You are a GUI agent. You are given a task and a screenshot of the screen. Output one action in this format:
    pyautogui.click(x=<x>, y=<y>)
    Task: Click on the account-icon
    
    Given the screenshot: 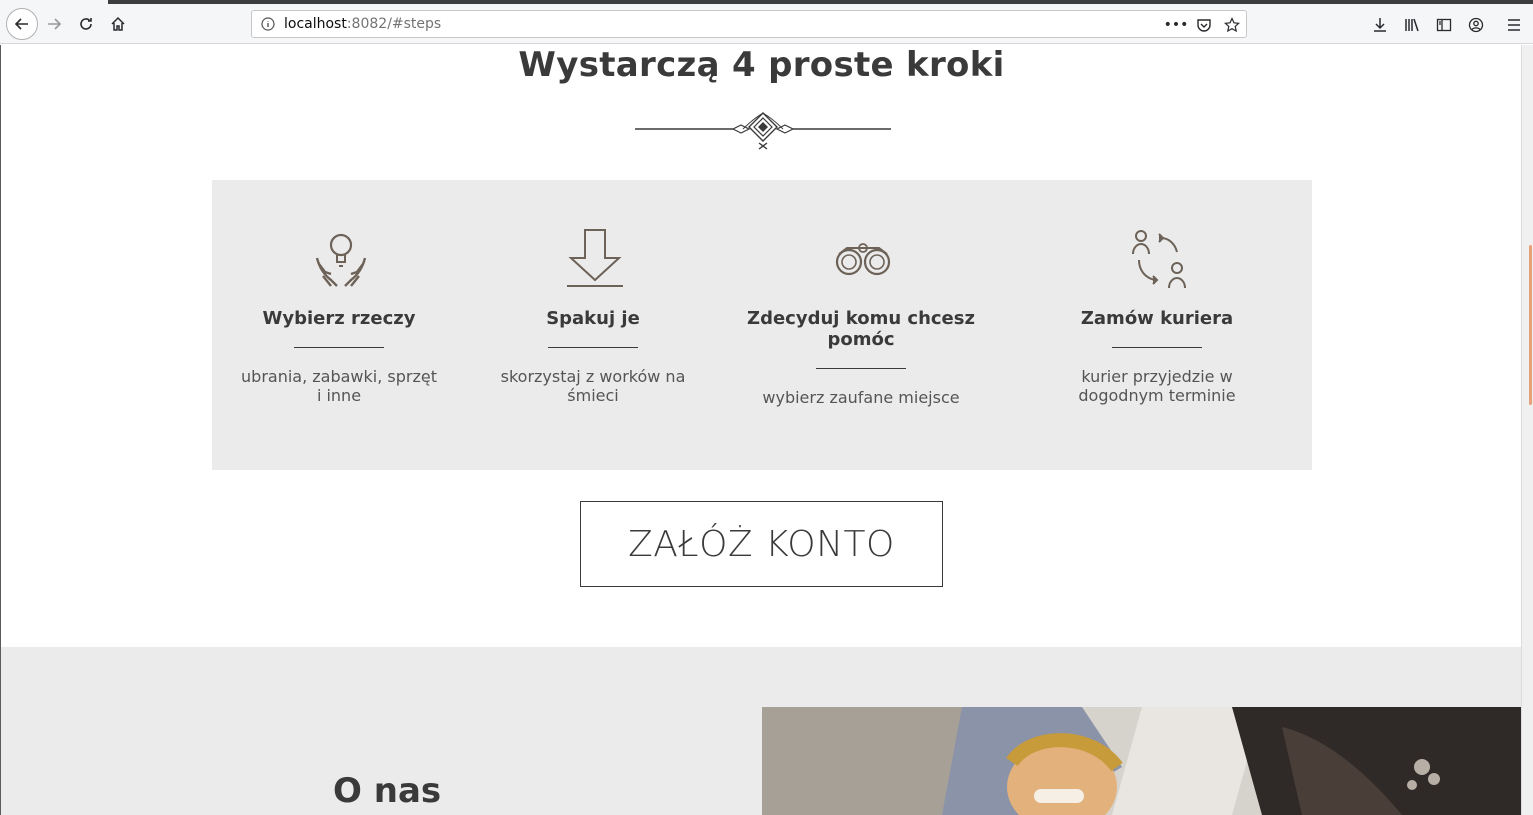 What is the action you would take?
    pyautogui.click(x=1476, y=25)
    